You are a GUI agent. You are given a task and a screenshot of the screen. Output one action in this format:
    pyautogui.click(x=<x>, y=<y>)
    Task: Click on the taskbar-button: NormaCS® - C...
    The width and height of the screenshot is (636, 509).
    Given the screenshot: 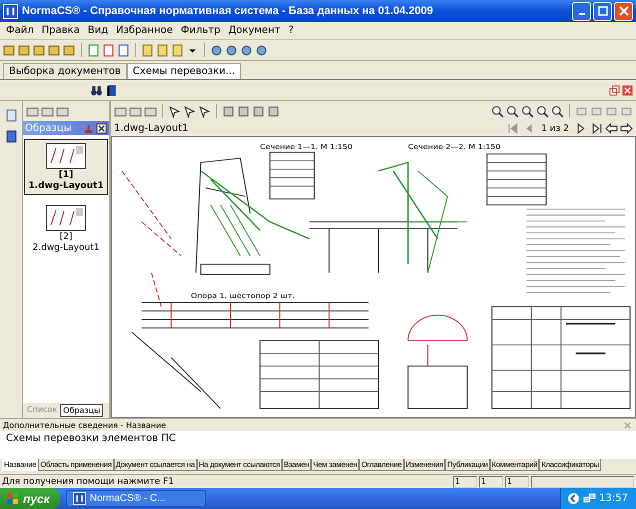 What is the action you would take?
    pyautogui.click(x=136, y=498)
    